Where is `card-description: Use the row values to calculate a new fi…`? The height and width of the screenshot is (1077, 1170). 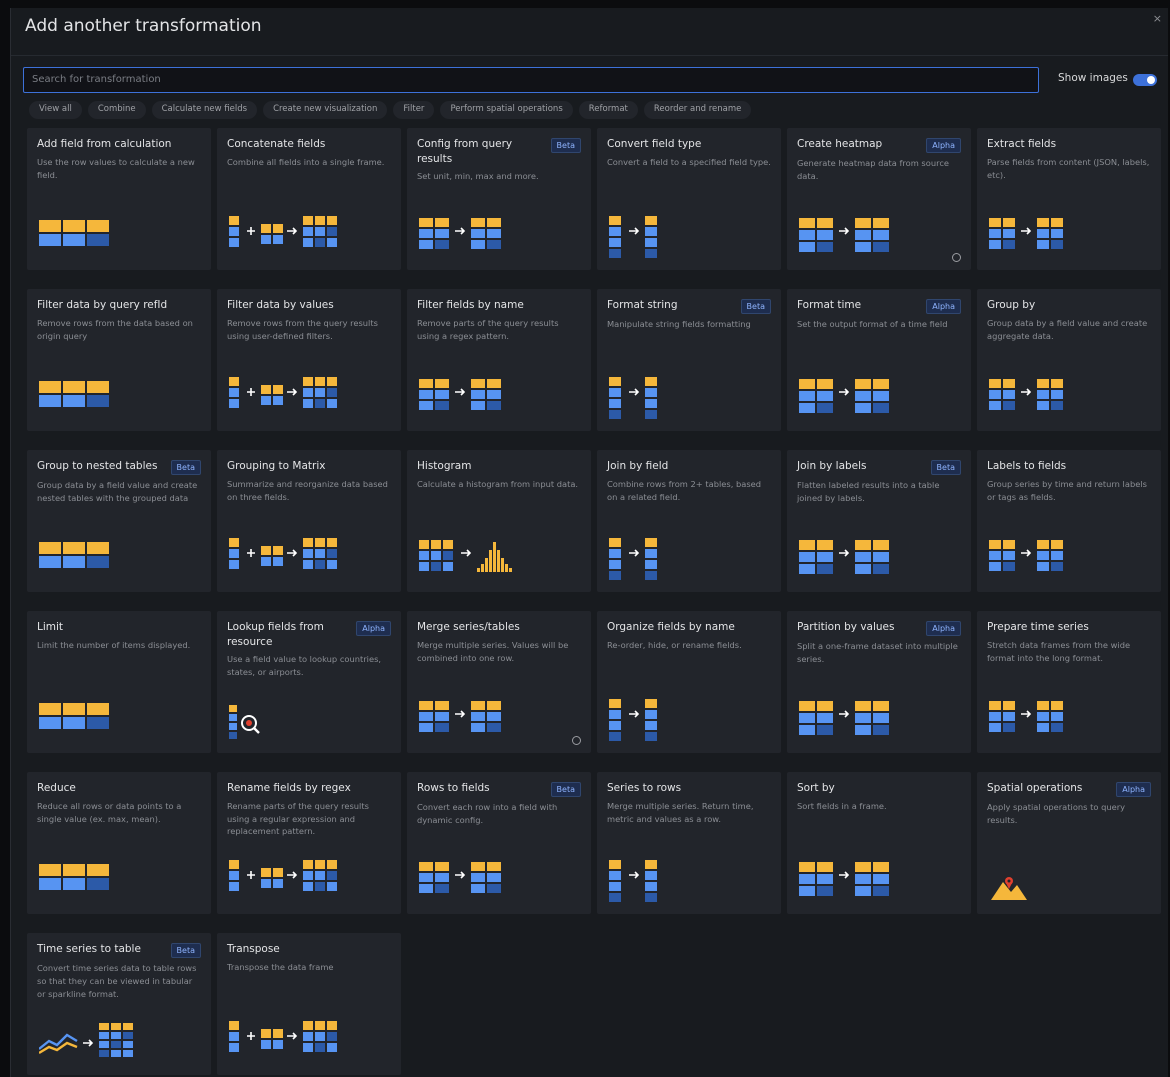 card-description: Use the row values to calculate a new fi… is located at coordinates (116, 168).